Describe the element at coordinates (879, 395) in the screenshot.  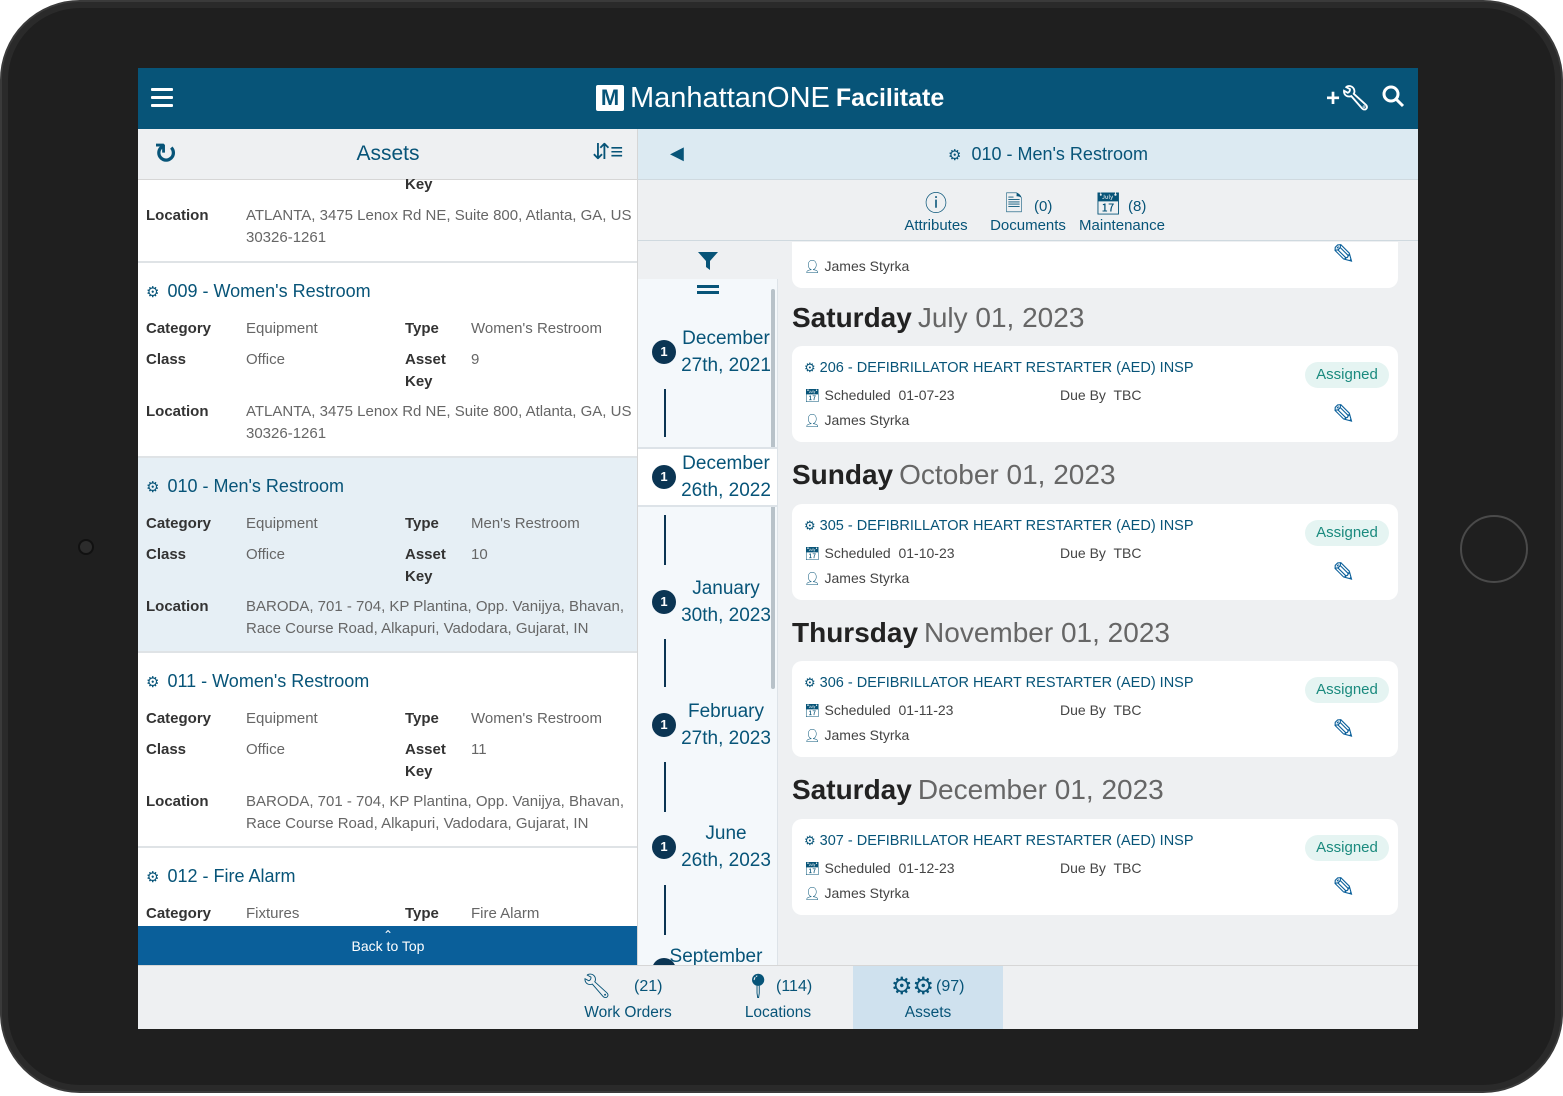
I see `scheduled: 📅︎ Scheduled 01-07-23` at that location.